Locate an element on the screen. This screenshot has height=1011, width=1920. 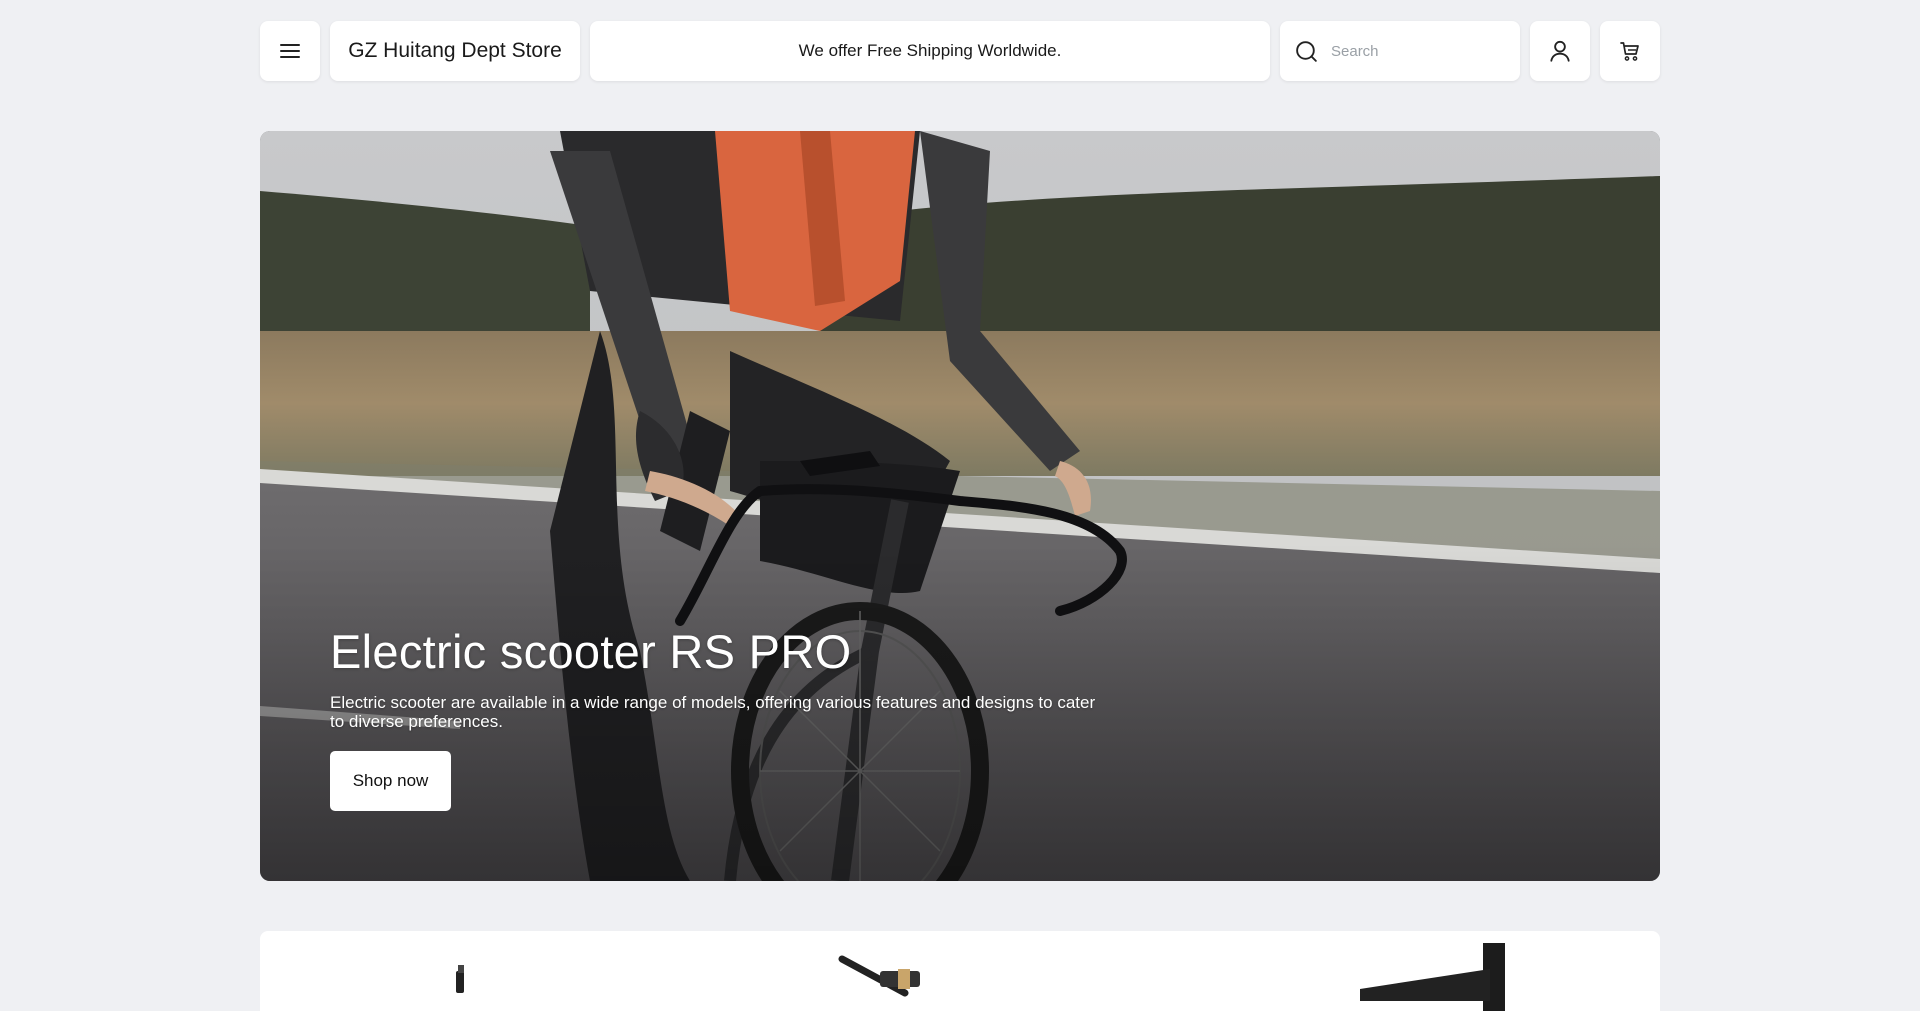
search-box is located at coordinates (1400, 51).